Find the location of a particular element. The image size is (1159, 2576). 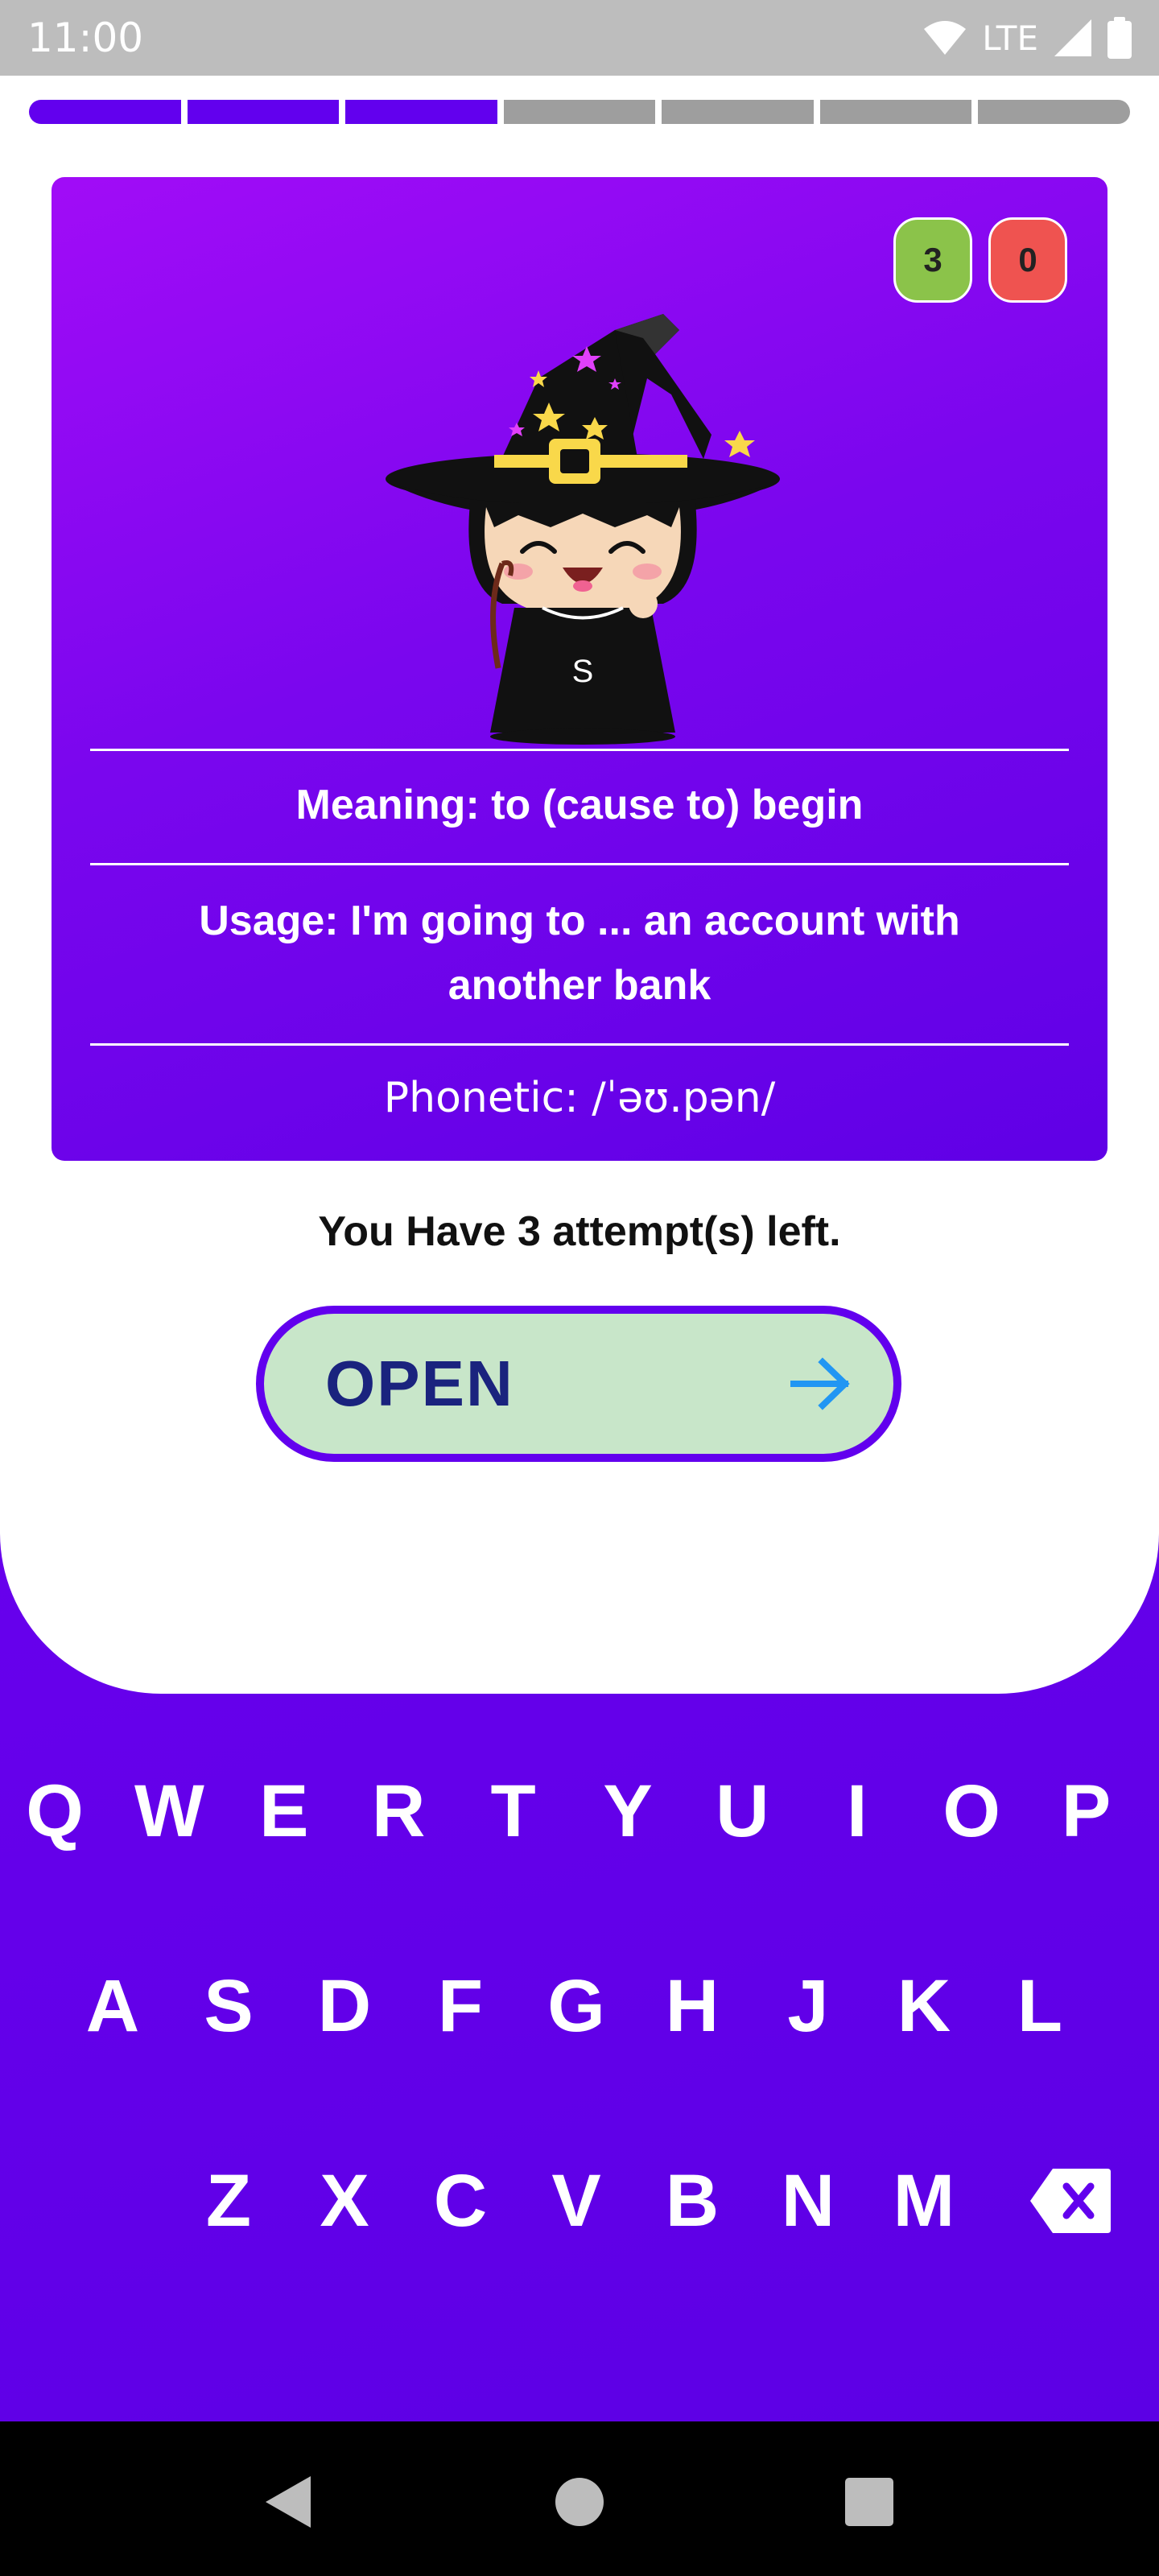

status-time: 11:00 is located at coordinates (85, 37).